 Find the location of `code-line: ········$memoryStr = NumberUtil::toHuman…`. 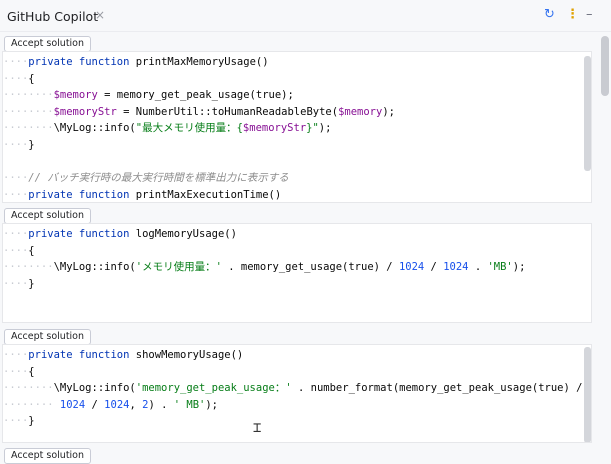

code-line: ········$memoryStr = NumberUtil::toHuman… is located at coordinates (199, 112).